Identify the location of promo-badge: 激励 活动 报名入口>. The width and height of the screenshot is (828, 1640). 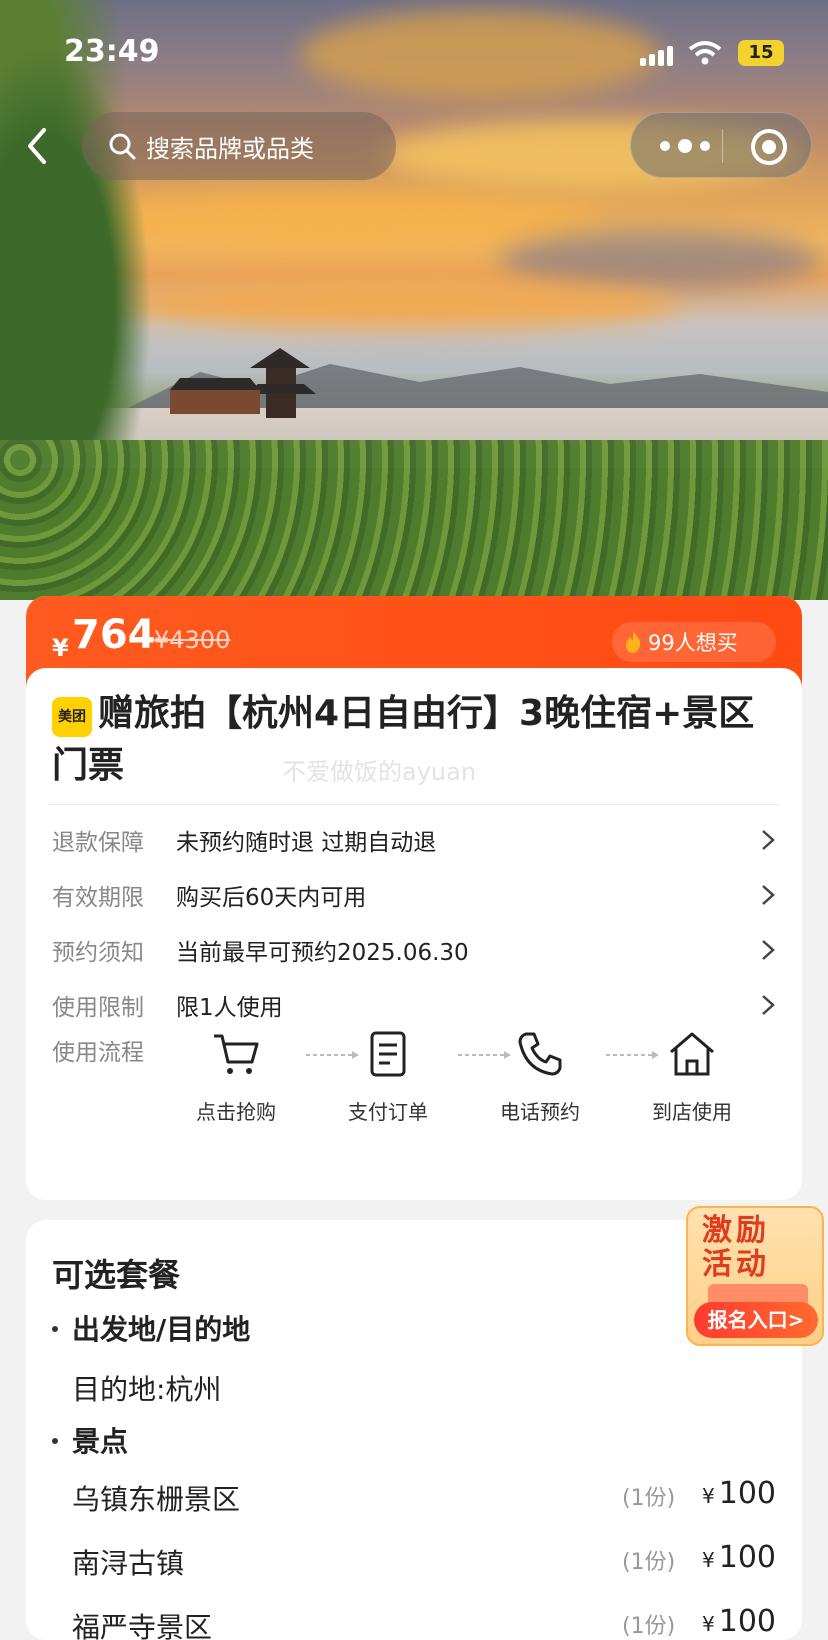
(755, 1276).